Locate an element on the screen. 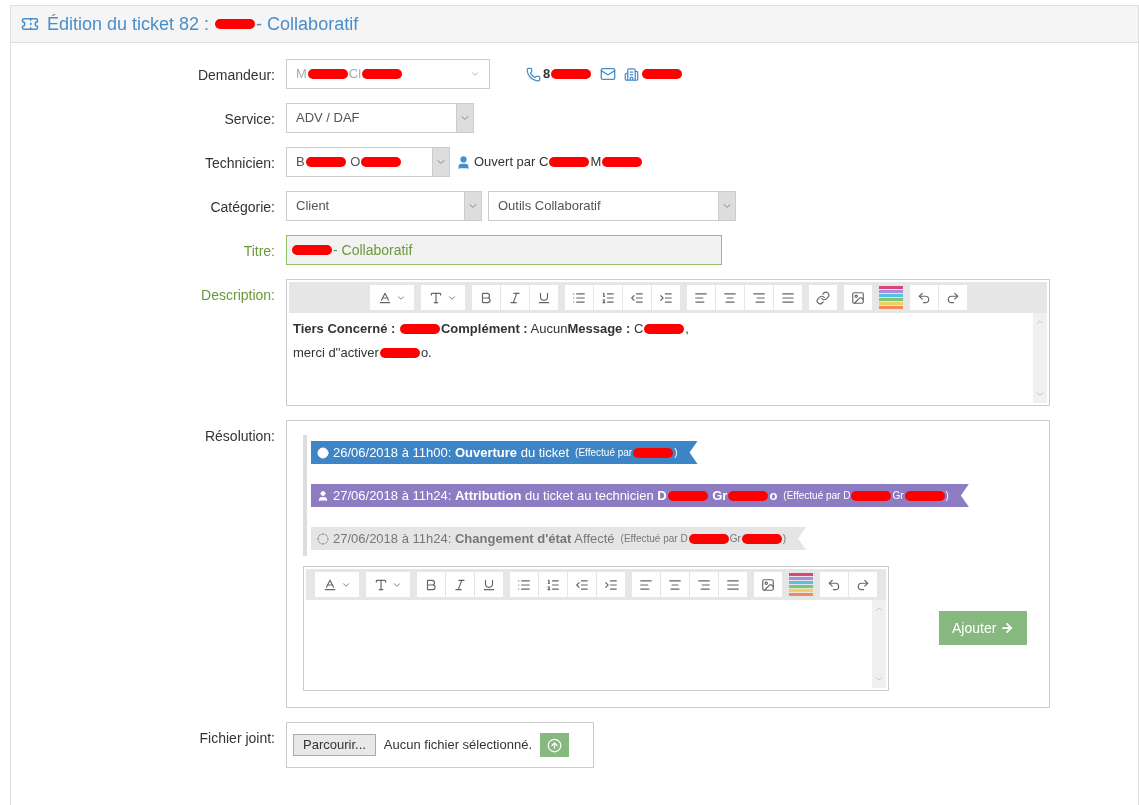 The image size is (1139, 805). field-label: Titre: is located at coordinates (259, 251).